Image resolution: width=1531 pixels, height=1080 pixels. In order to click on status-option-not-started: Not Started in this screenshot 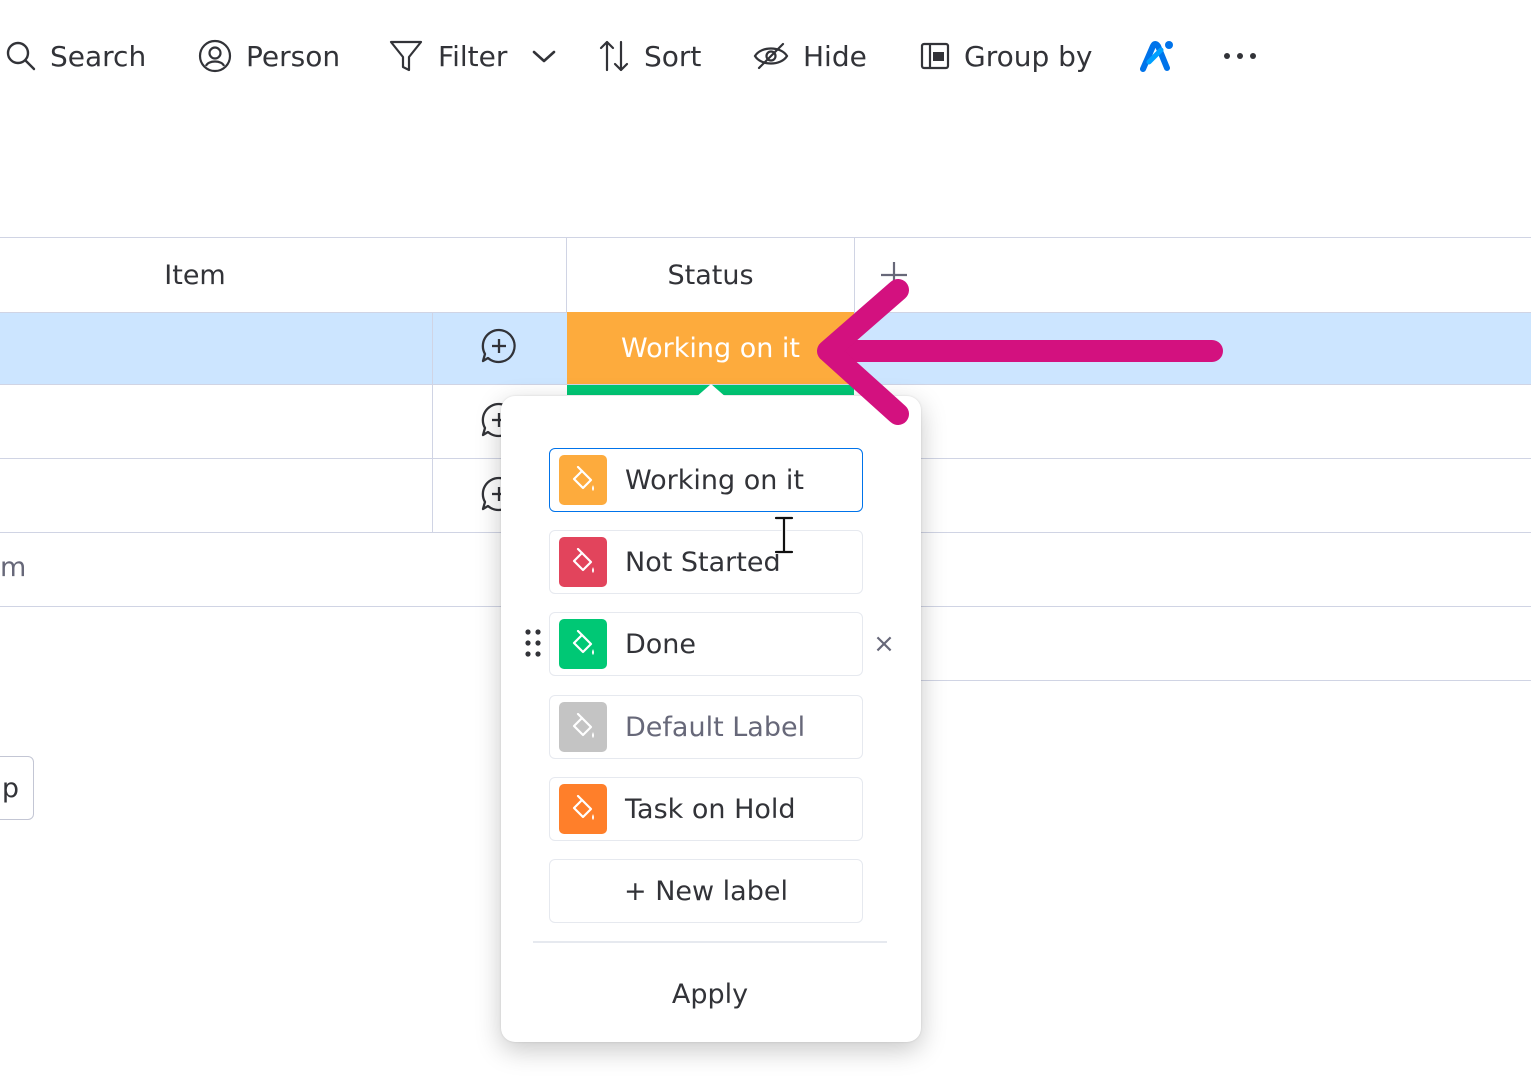, I will do `click(706, 562)`.